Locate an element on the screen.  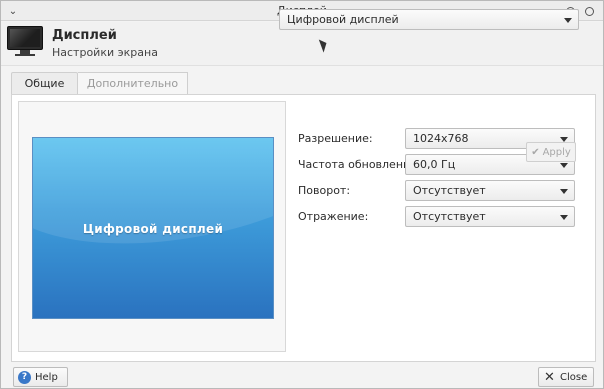
help-label: Help is located at coordinates (46, 377).